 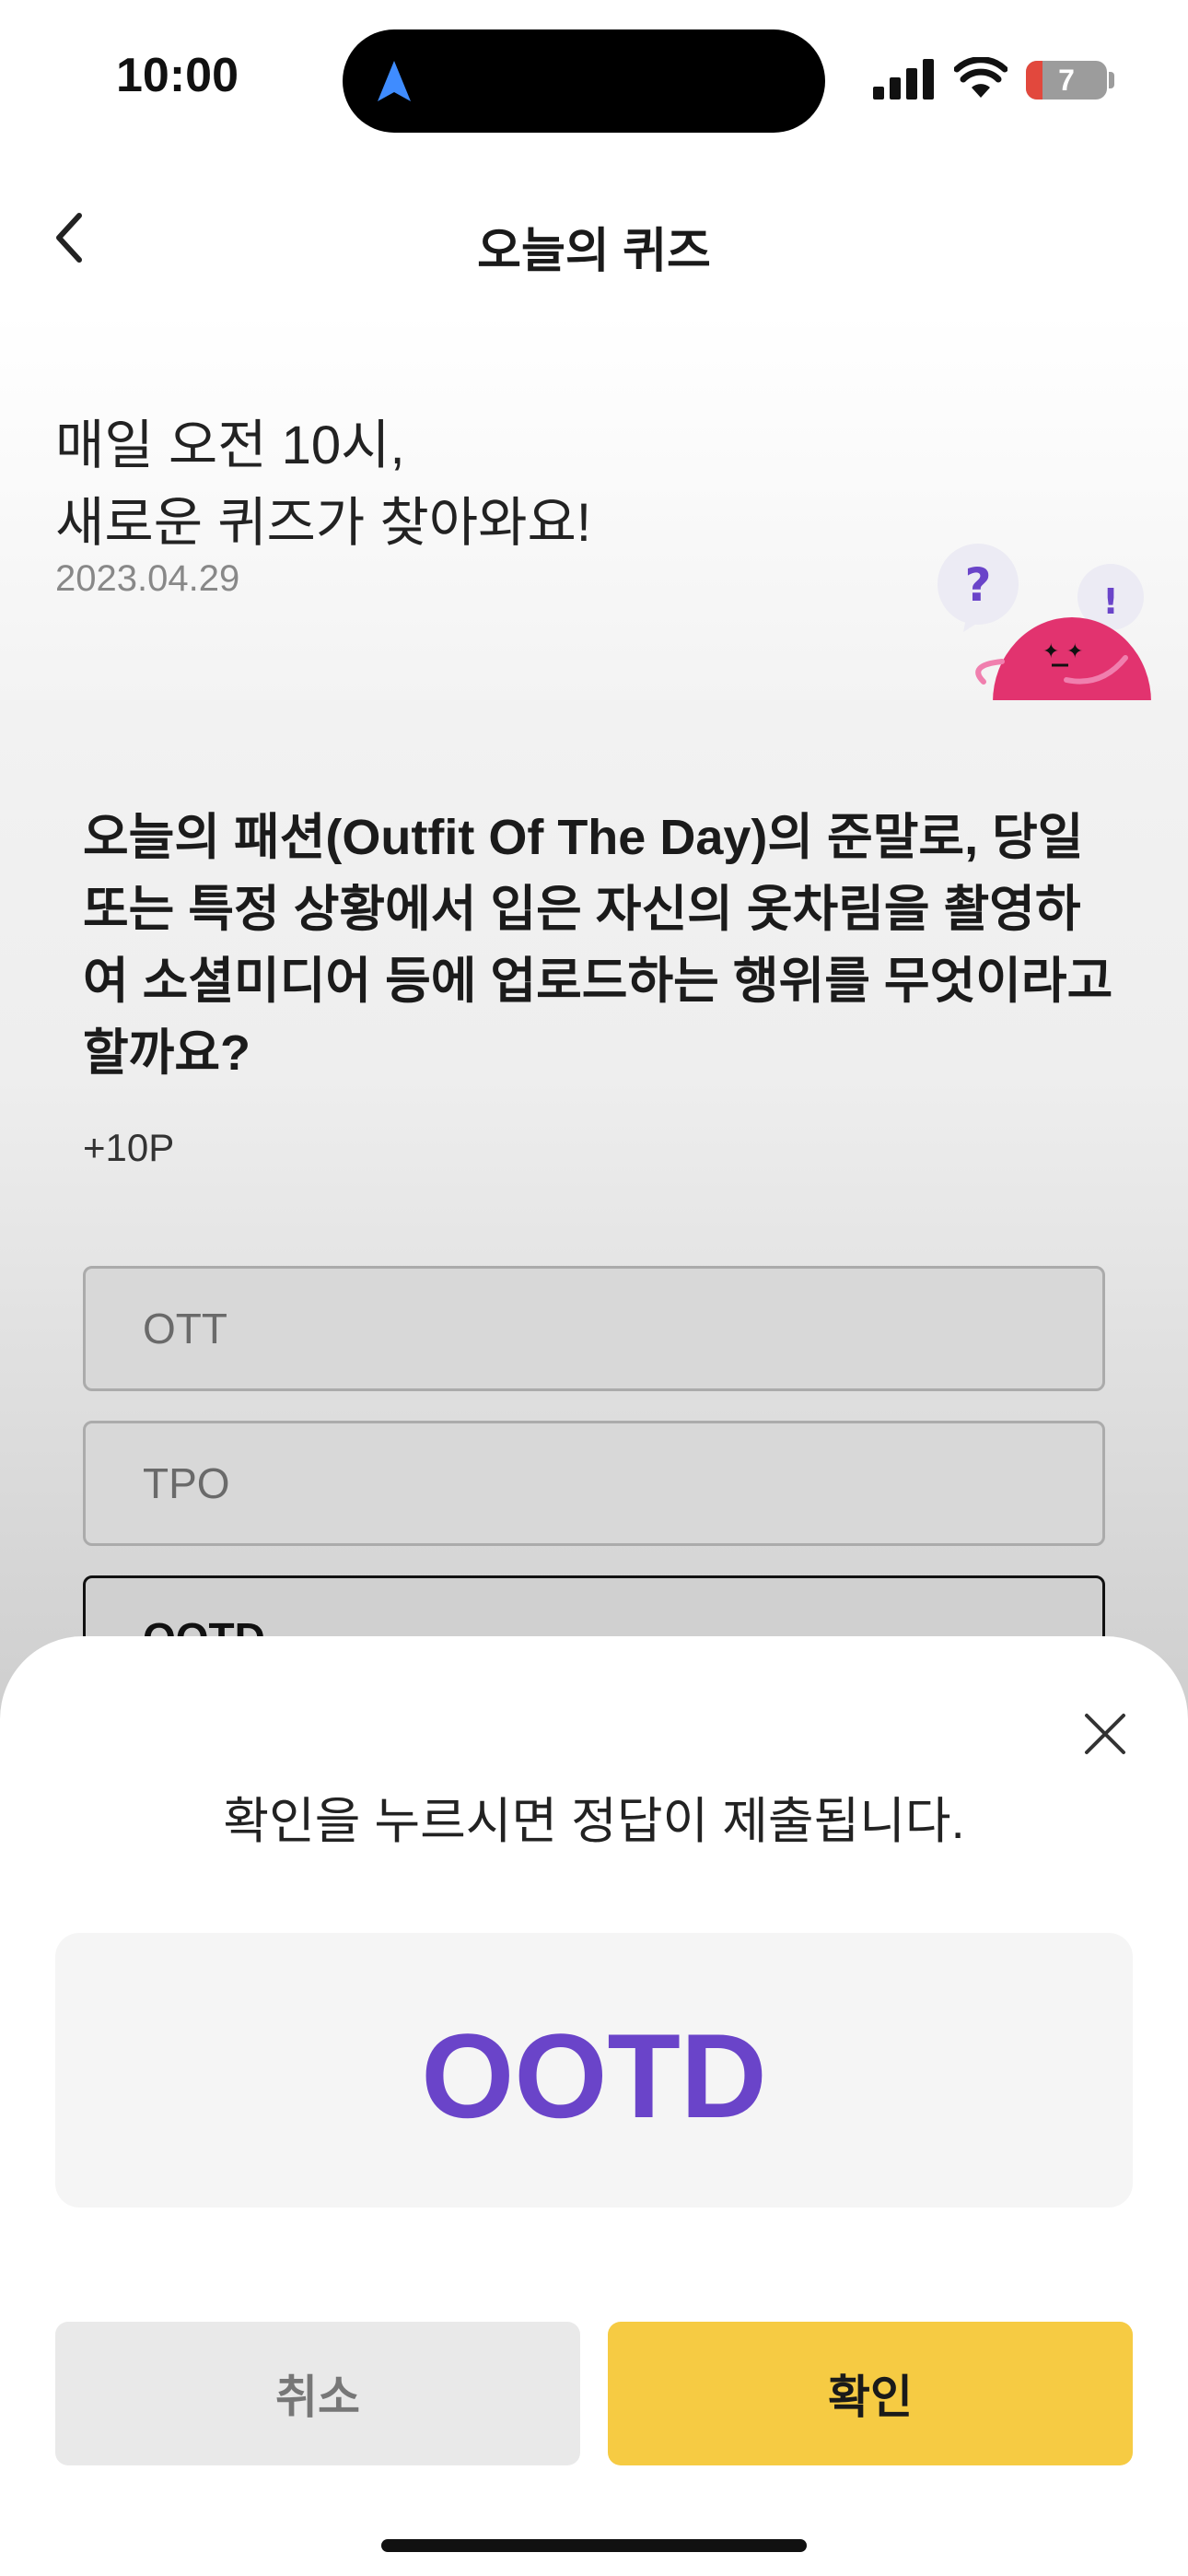 I want to click on battery-level: 7, so click(x=1066, y=80).